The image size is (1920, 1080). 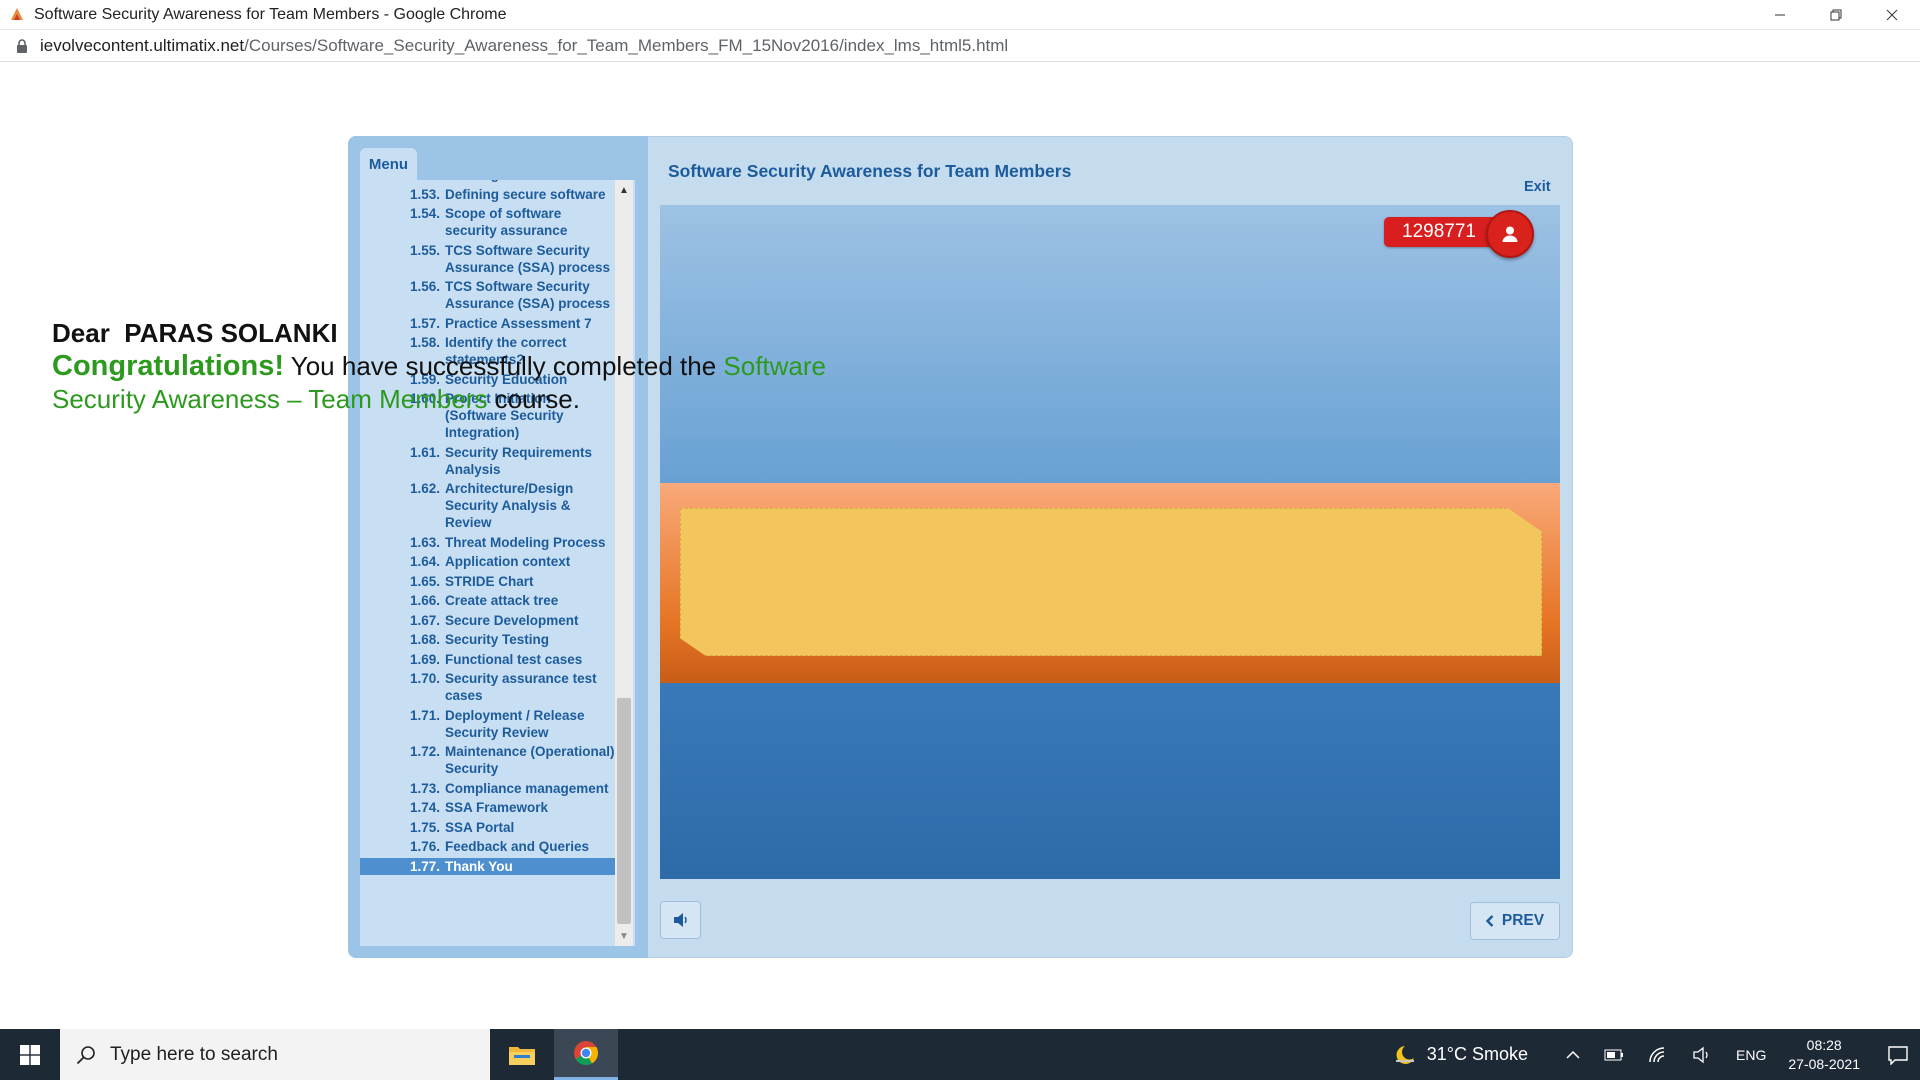 I want to click on menu-item: 1.64. Application context, so click(x=487, y=561).